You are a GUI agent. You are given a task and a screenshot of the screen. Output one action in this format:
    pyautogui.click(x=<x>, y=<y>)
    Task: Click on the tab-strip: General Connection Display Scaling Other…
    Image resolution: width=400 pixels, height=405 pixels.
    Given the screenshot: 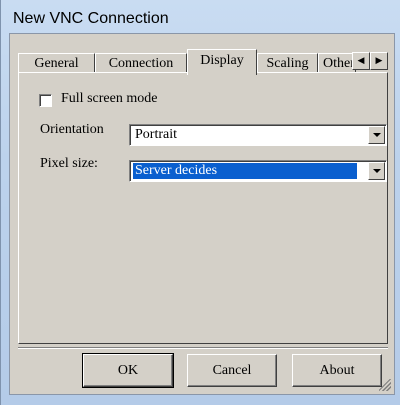 What is the action you would take?
    pyautogui.click(x=204, y=62)
    